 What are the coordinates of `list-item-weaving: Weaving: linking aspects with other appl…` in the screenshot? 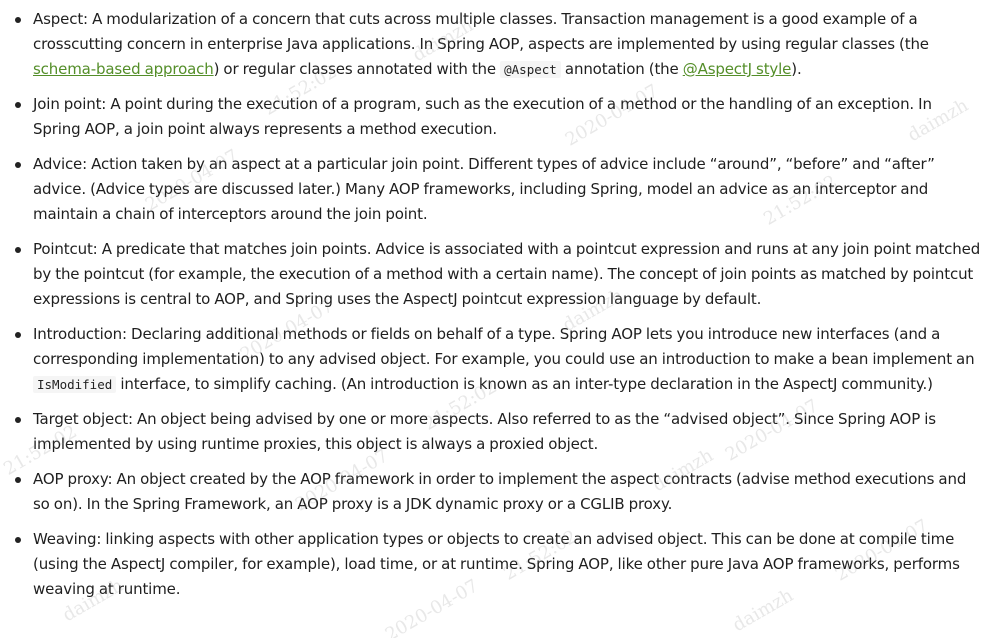 It's located at (495, 564).